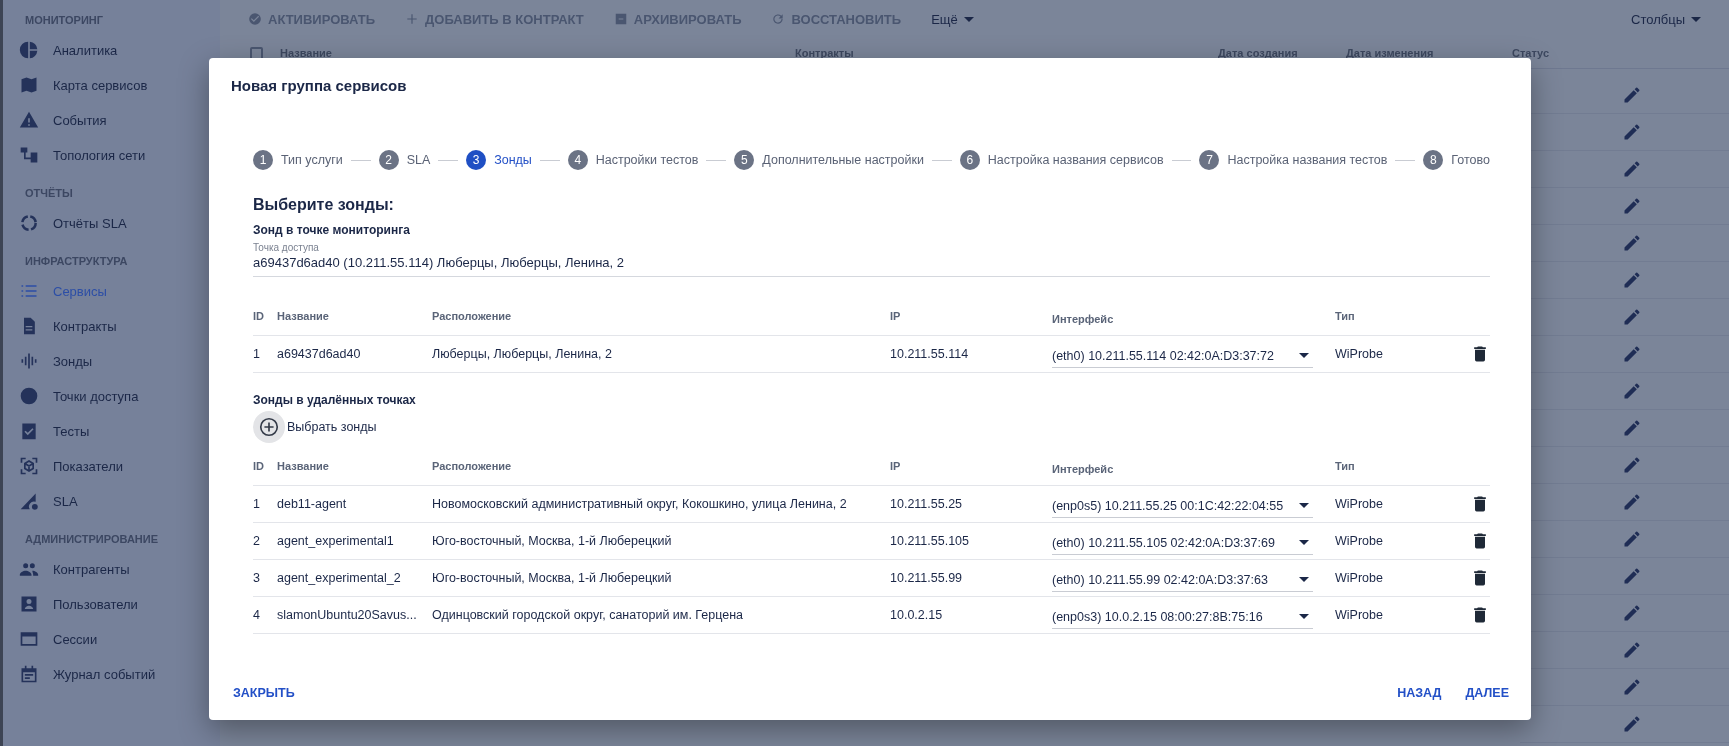 The image size is (1729, 746). Describe the element at coordinates (1182, 615) in the screenshot. I see `interface-select: (enp0s3) 10.0.2.15 08:00:27:8B:75:16` at that location.